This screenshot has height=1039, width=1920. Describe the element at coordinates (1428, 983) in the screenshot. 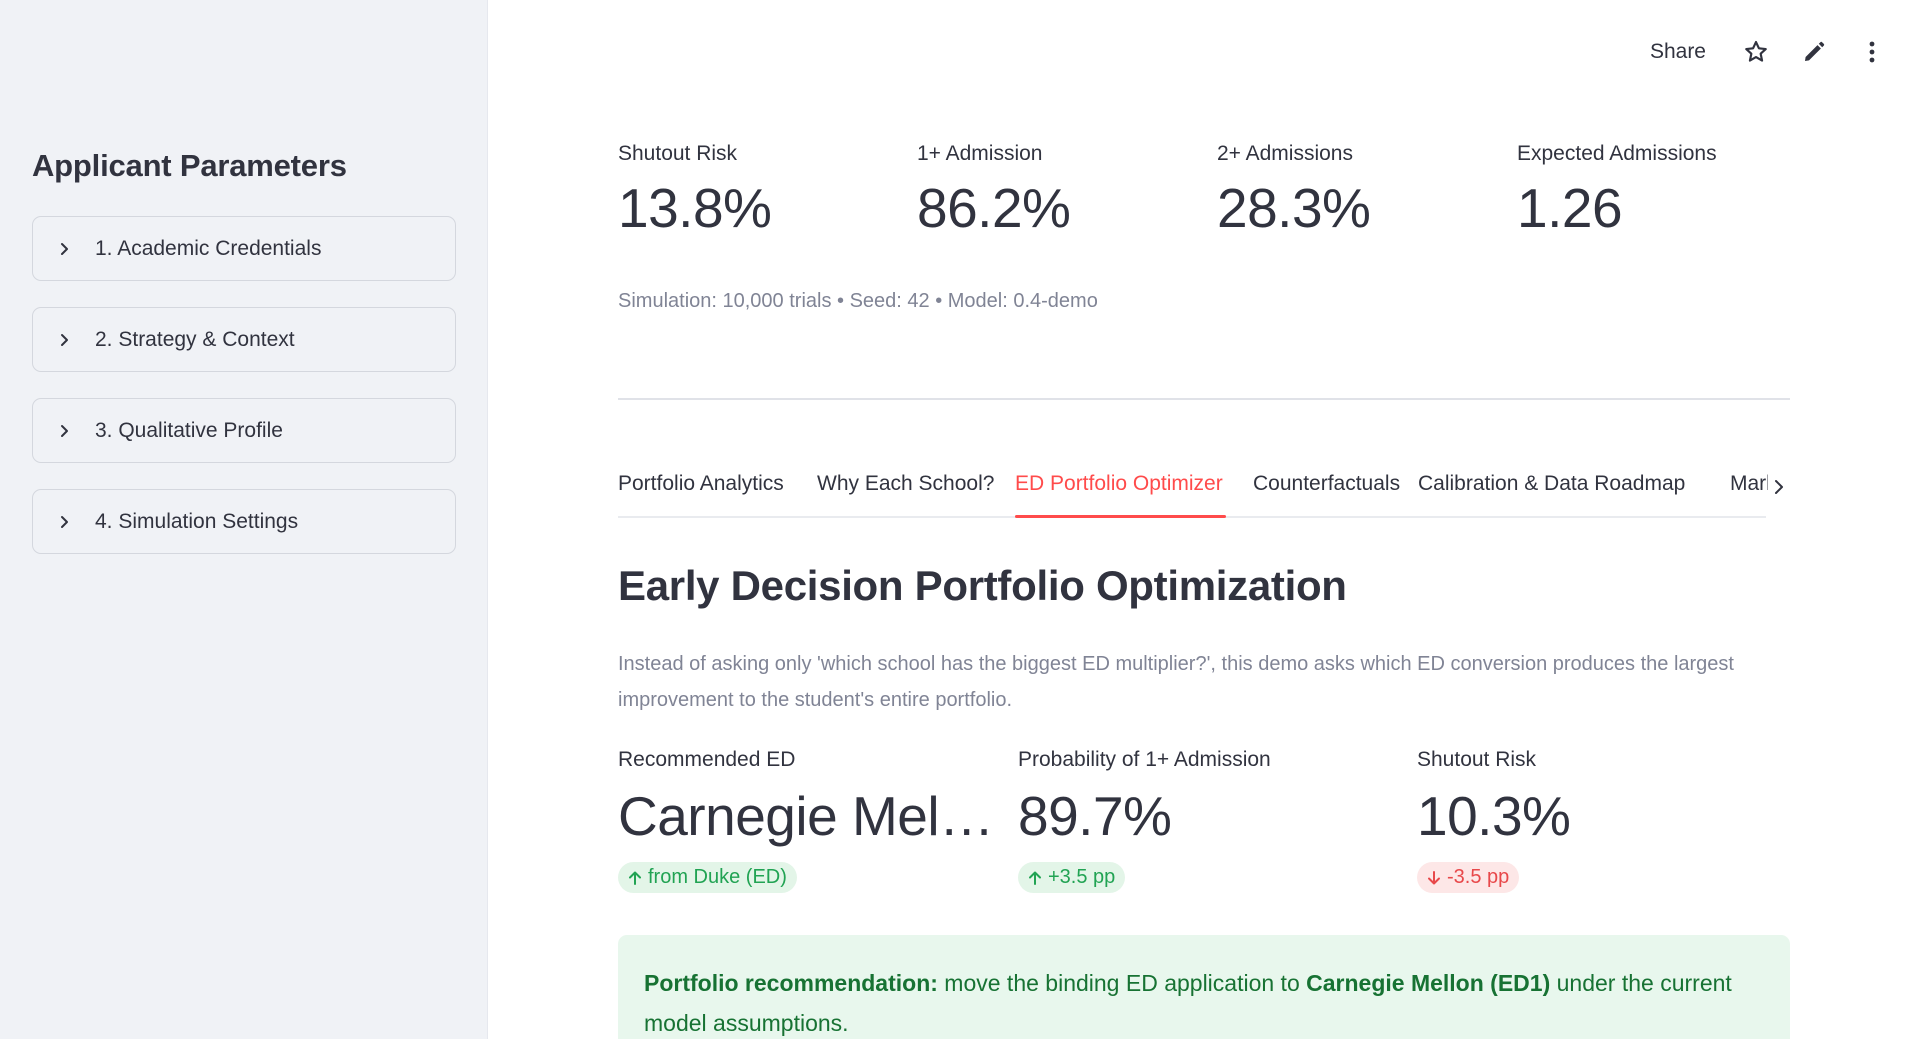

I see `alert-school: Carnegie Mellon (ED1)` at that location.